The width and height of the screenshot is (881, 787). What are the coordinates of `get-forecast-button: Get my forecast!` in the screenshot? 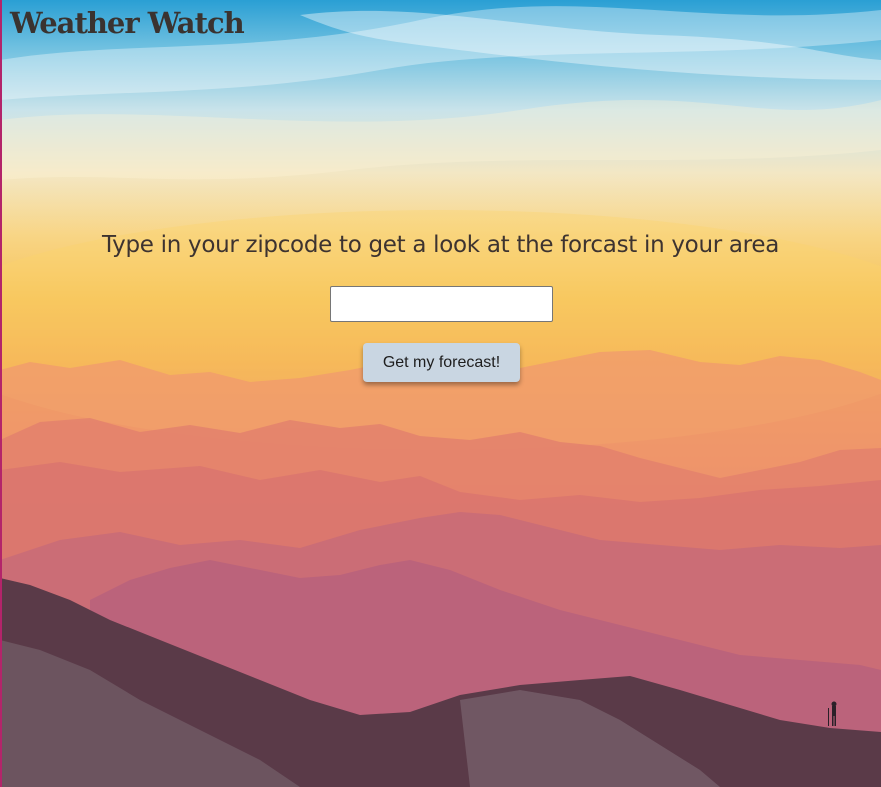 It's located at (441, 362).